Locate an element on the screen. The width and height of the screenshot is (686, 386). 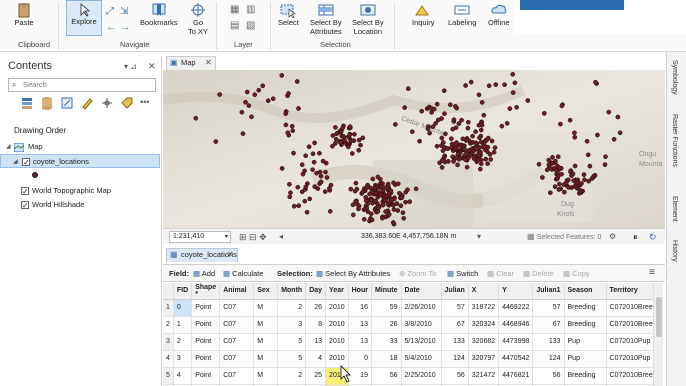
bookmarks-button: Bookmarks is located at coordinates (159, 14).